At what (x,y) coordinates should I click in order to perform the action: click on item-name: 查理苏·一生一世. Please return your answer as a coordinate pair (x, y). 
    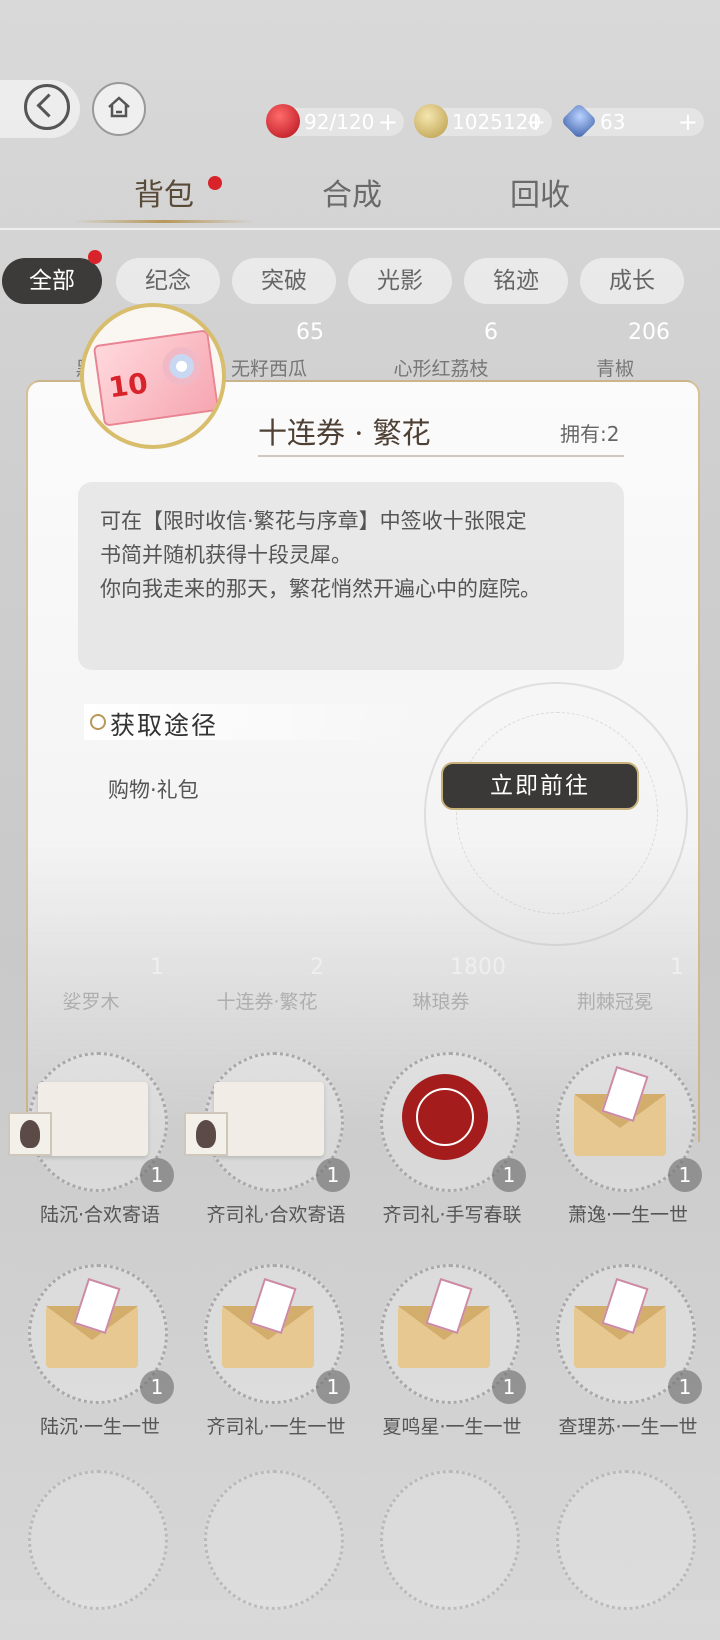
    Looking at the image, I should click on (628, 1427).